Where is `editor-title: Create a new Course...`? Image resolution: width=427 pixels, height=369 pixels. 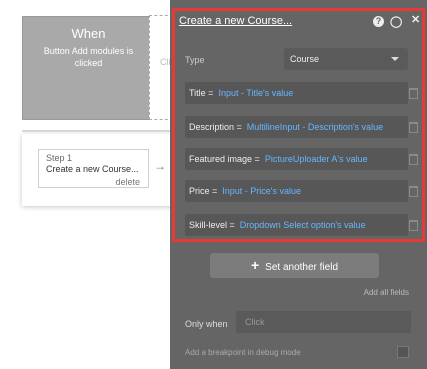 editor-title: Create a new Course... is located at coordinates (235, 21).